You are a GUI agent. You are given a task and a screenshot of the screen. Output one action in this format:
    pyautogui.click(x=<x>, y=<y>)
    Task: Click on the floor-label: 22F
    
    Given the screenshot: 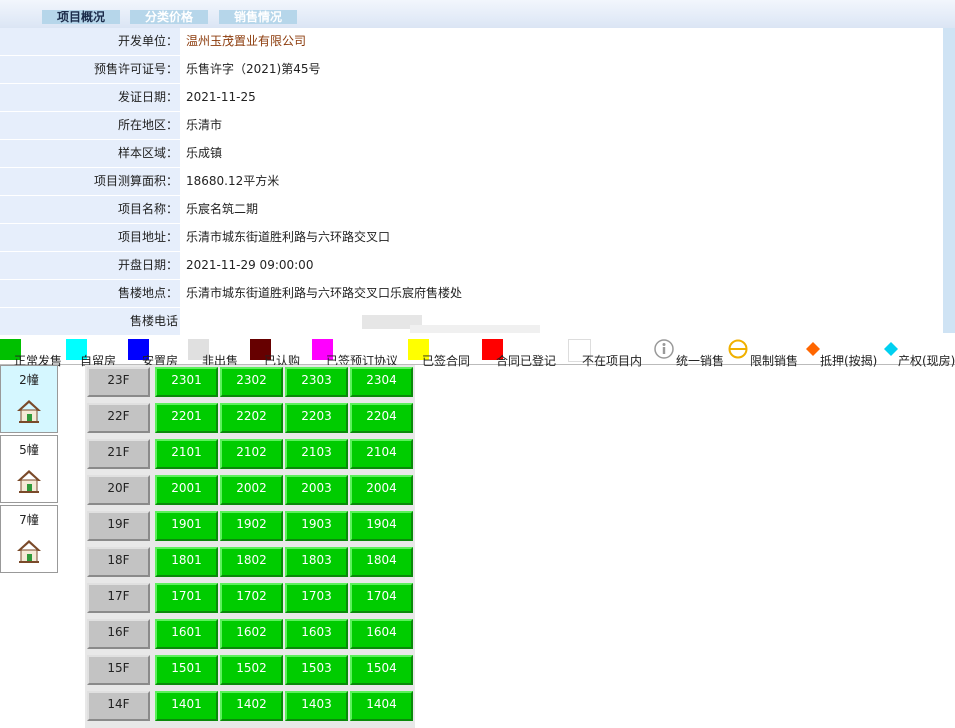 What is the action you would take?
    pyautogui.click(x=118, y=418)
    